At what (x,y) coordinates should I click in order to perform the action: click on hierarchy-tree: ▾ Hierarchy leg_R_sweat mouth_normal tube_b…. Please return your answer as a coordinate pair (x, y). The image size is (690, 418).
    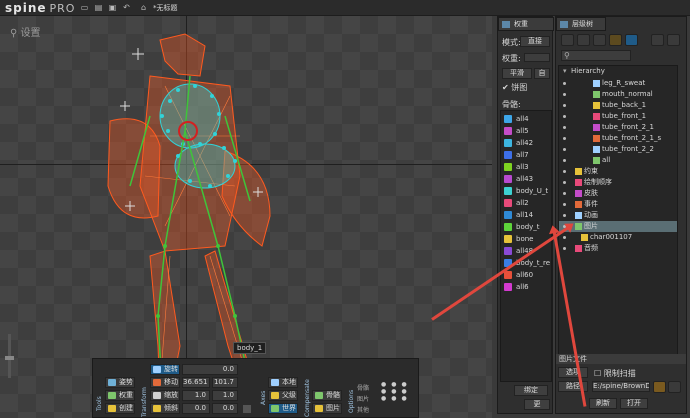
    Looking at the image, I should click on (618, 213).